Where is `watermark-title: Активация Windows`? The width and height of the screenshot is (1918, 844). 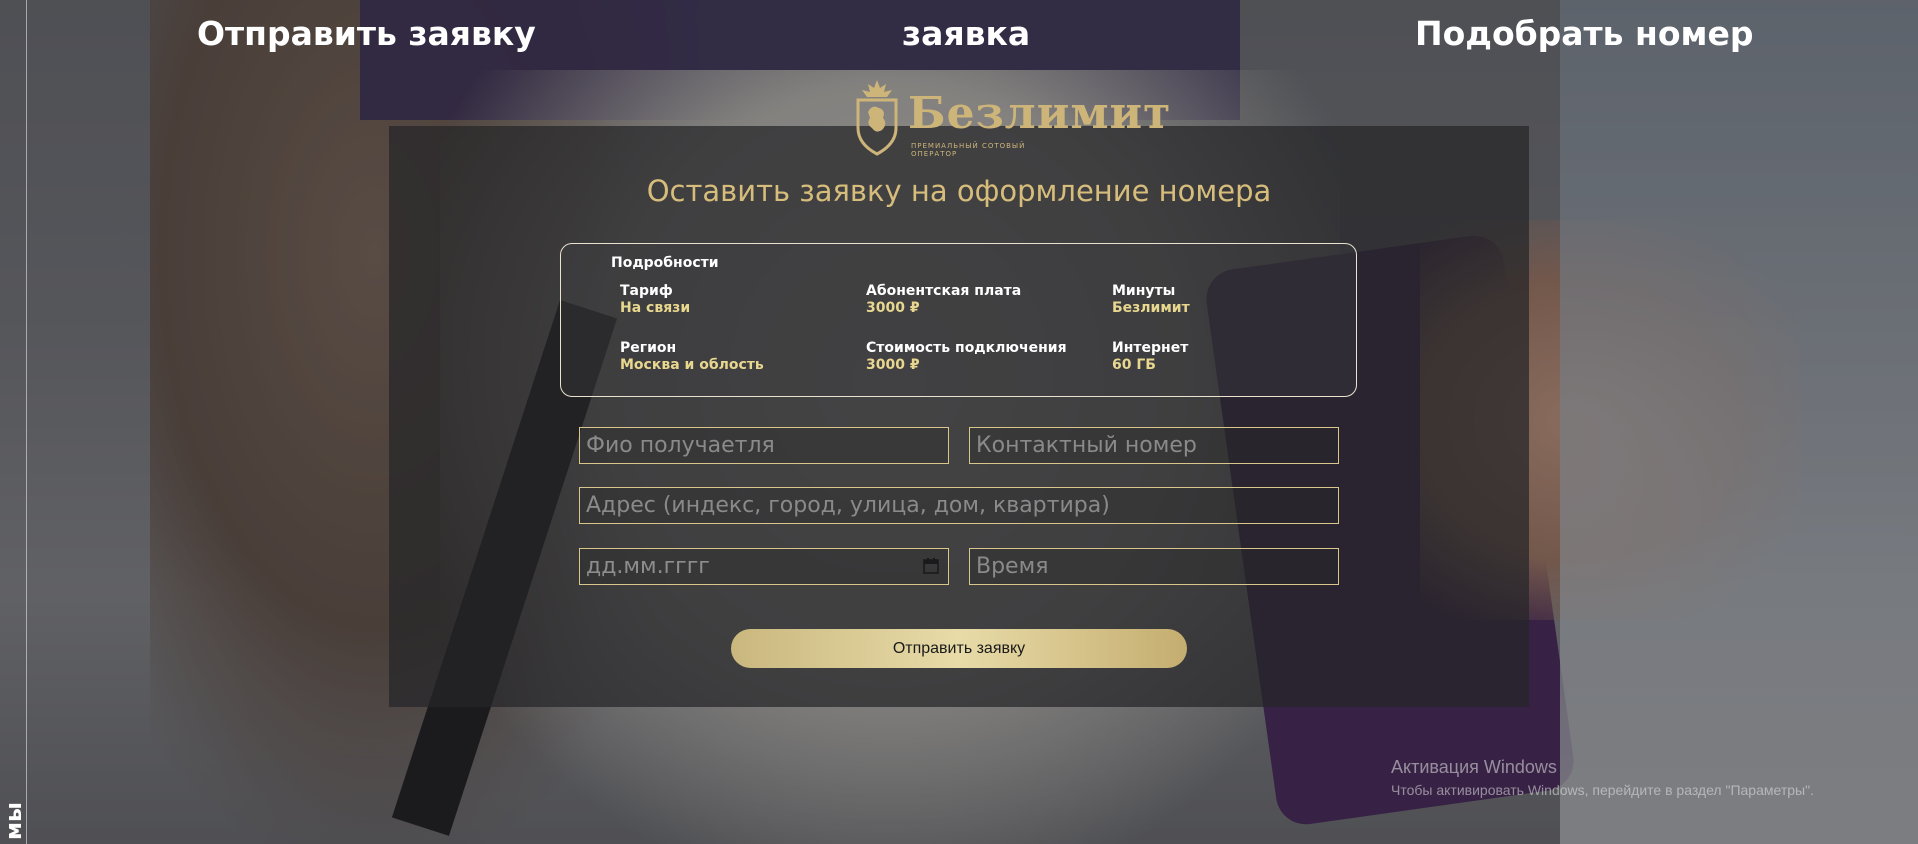 watermark-title: Активация Windows is located at coordinates (1474, 767).